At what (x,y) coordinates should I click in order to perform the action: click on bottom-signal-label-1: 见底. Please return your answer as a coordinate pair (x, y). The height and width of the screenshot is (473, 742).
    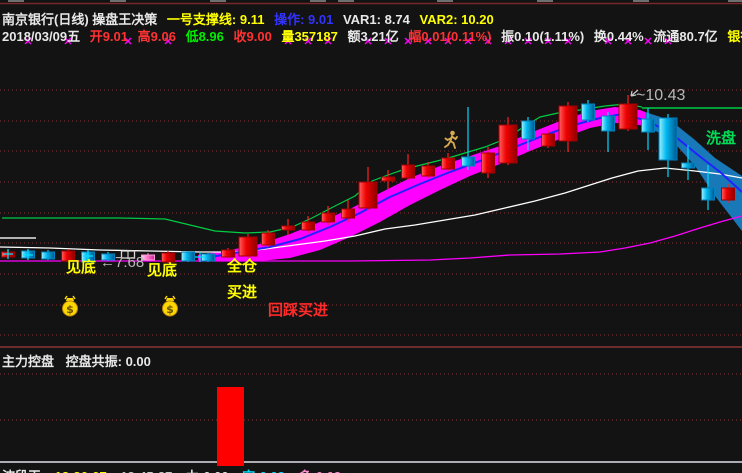
    Looking at the image, I should click on (81, 267).